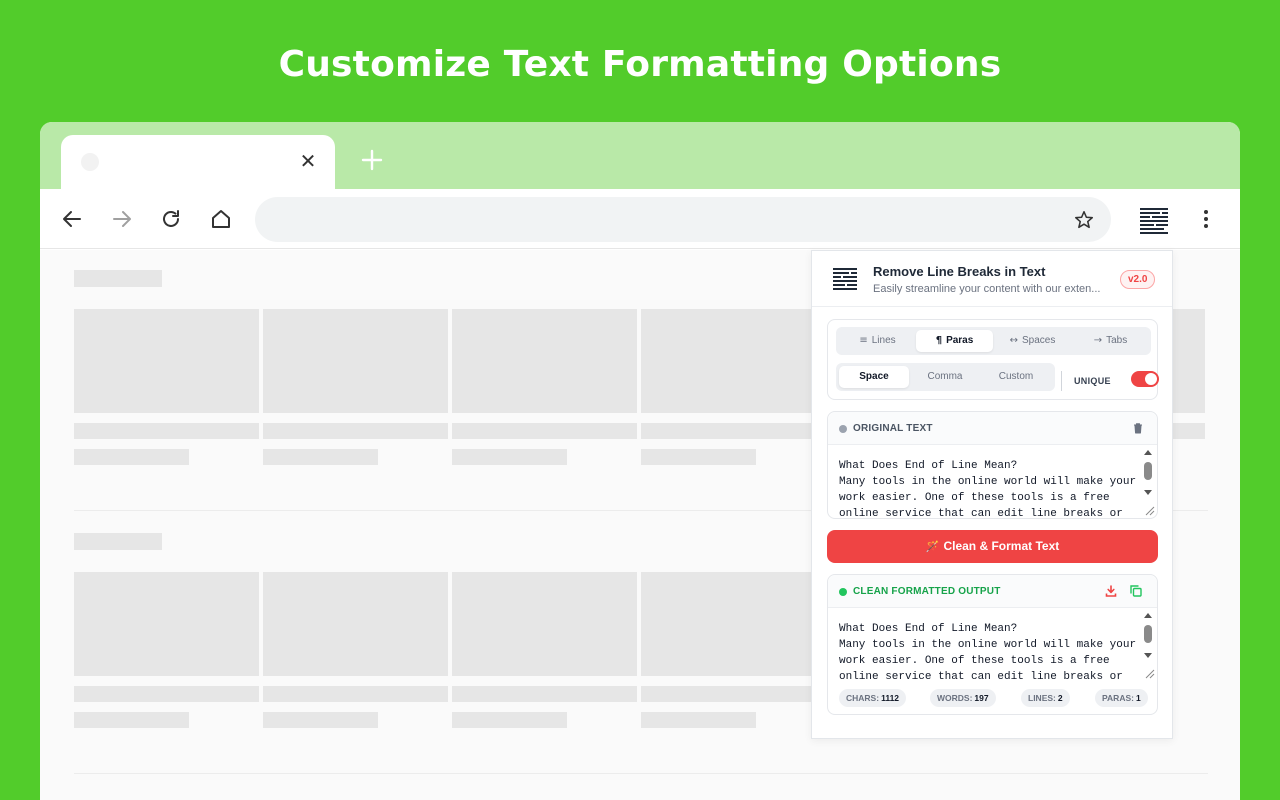 The height and width of the screenshot is (800, 1280). Describe the element at coordinates (1117, 340) in the screenshot. I see `tab-tabs-label: Tabs` at that location.